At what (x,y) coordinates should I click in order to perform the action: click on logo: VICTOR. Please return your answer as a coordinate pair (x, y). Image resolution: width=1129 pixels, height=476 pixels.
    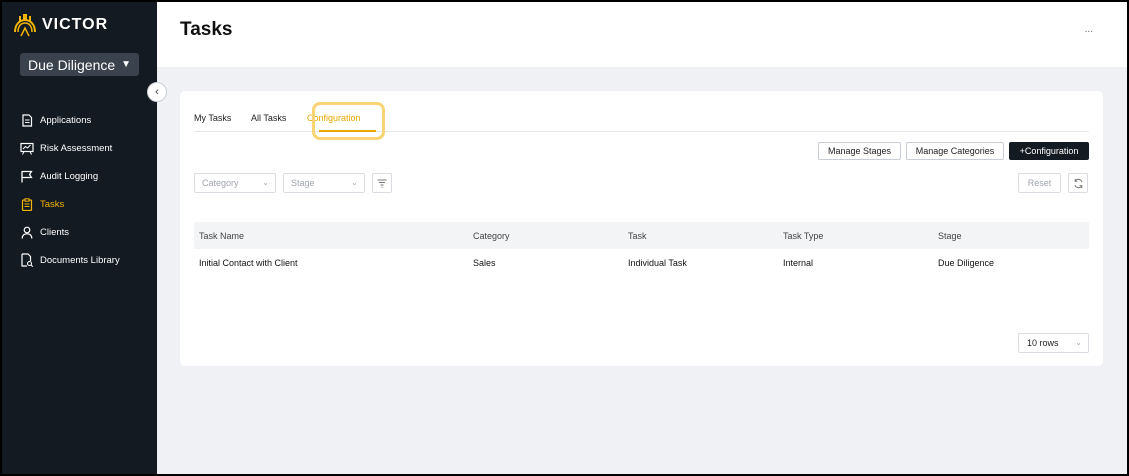
    Looking at the image, I should click on (60, 25).